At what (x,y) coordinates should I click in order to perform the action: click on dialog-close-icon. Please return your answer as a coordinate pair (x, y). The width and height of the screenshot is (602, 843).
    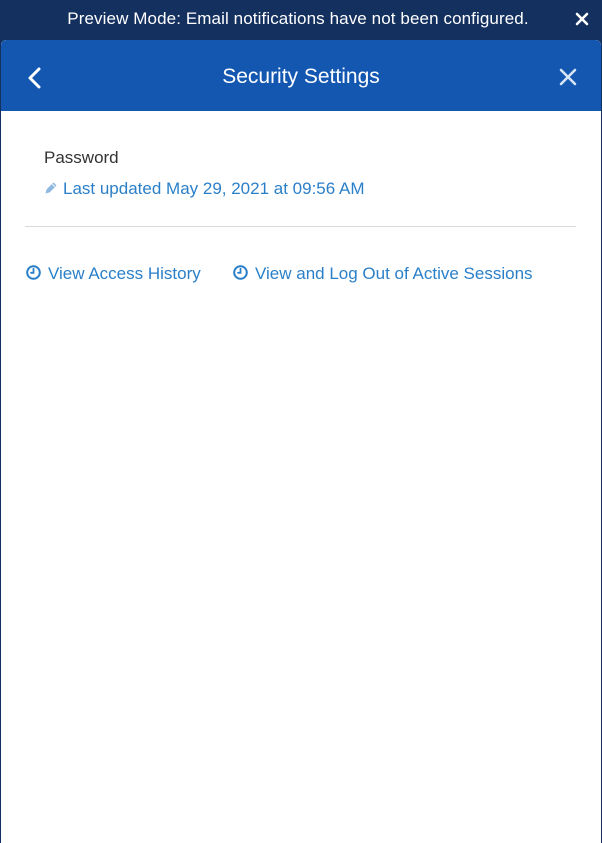
    Looking at the image, I should click on (568, 77).